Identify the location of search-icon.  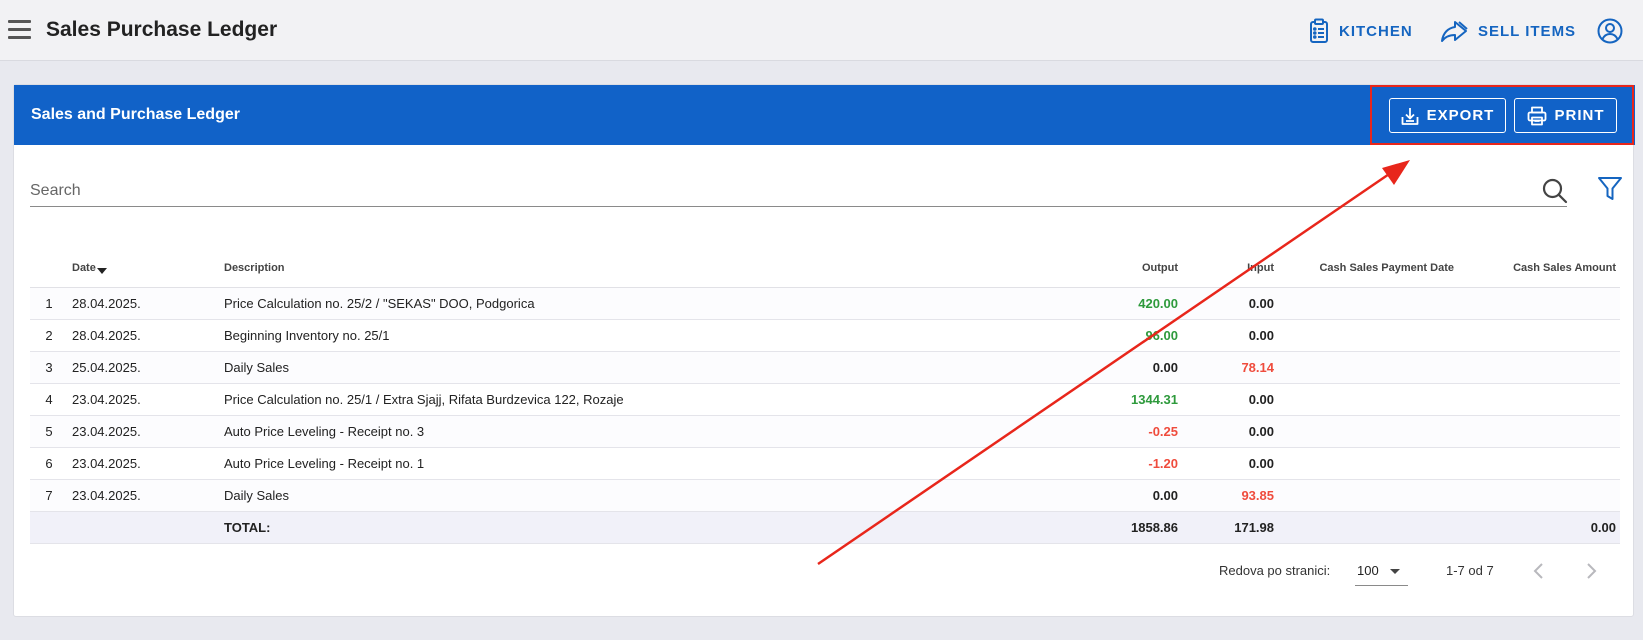
(1555, 191).